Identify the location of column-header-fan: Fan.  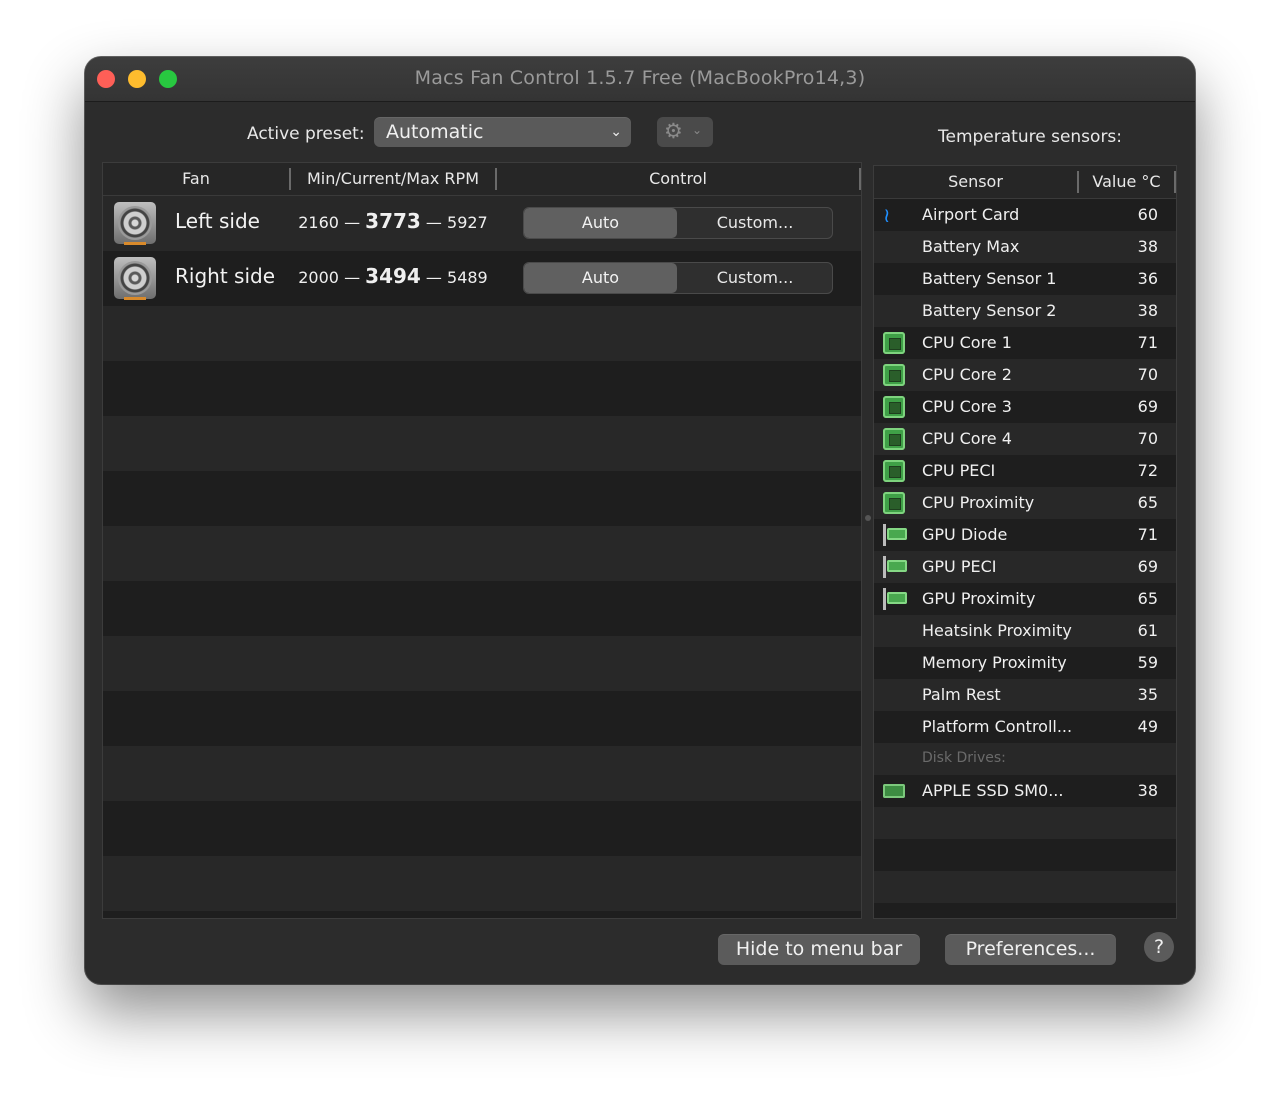
(196, 178).